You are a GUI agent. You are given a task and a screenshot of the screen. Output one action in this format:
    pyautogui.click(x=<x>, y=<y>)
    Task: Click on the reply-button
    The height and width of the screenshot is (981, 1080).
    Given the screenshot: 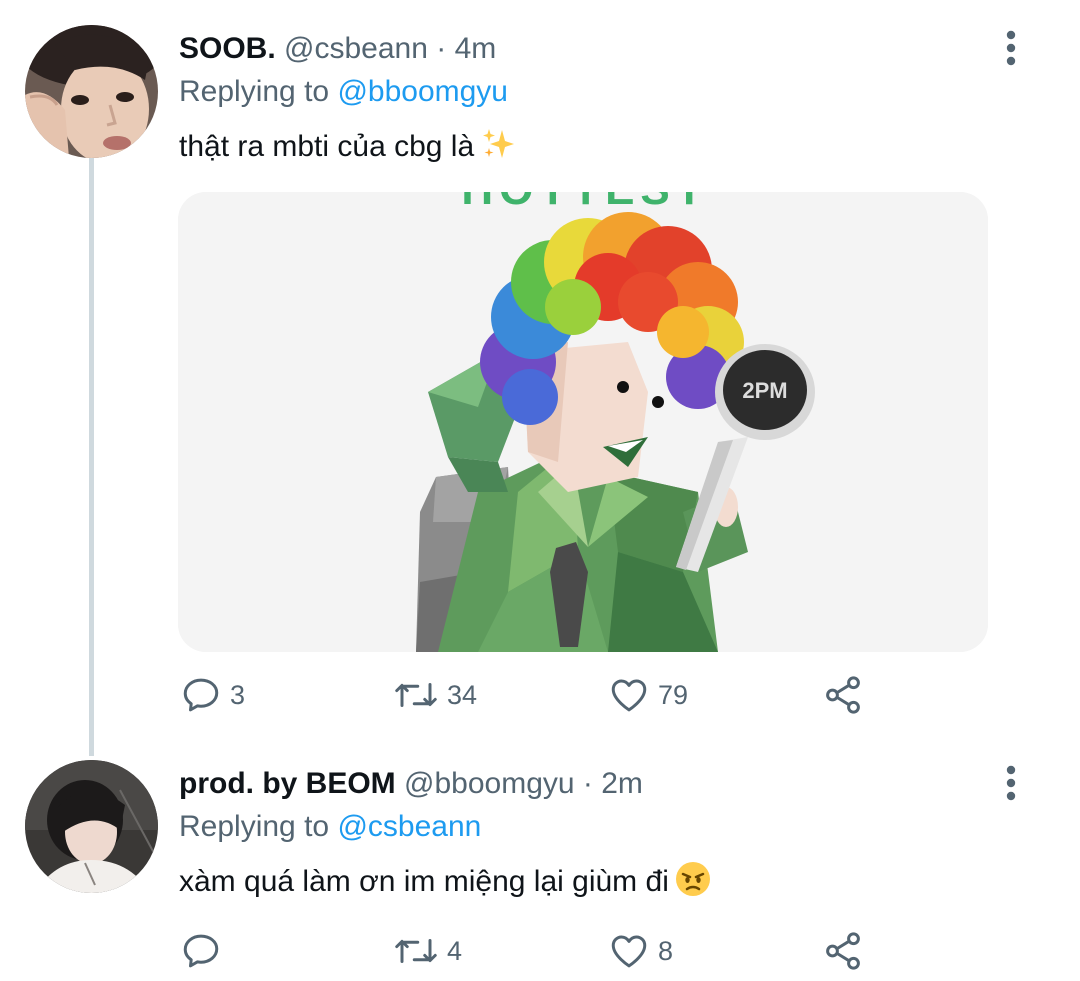 What is the action you would take?
    pyautogui.click(x=205, y=951)
    